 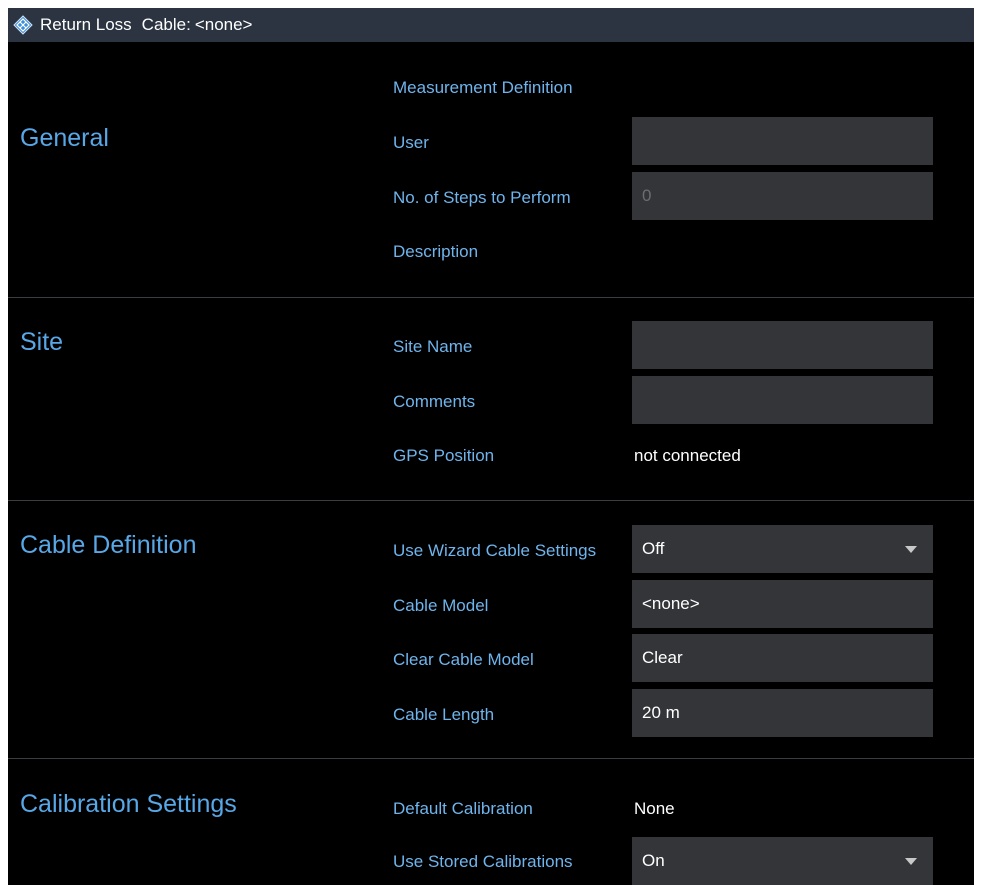 I want to click on user-field, so click(x=782, y=141).